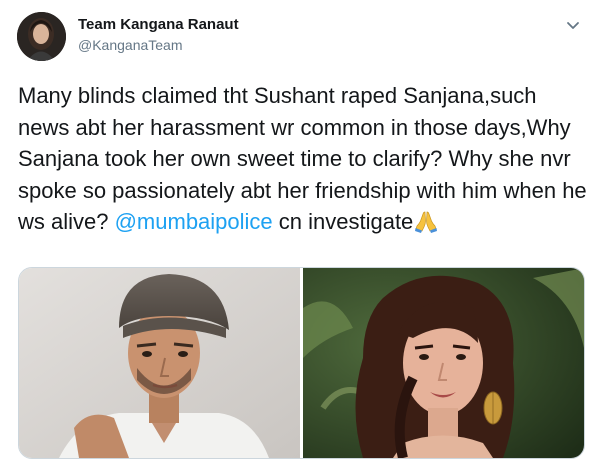  What do you see at coordinates (194, 221) in the screenshot?
I see `mention-link: @mumbaipolice` at bounding box center [194, 221].